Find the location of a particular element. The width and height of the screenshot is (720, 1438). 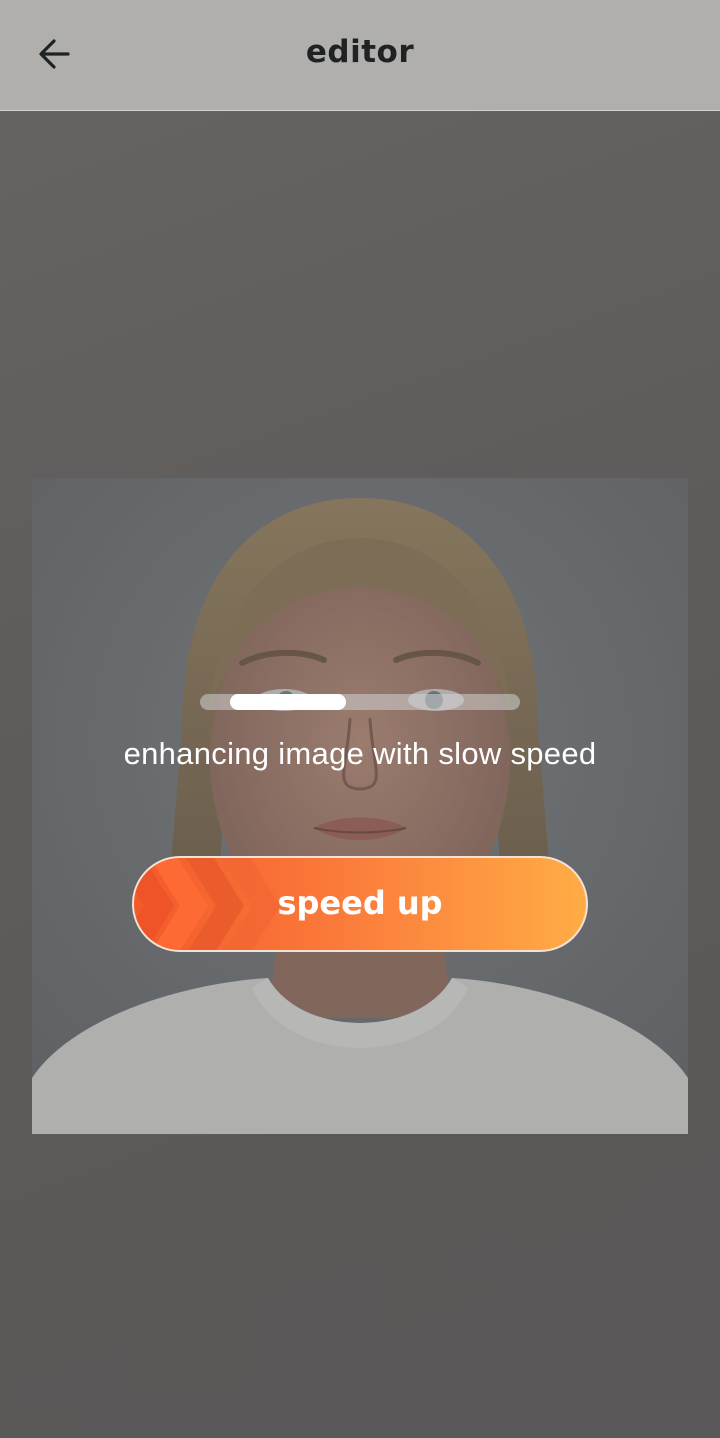

progress-bar is located at coordinates (360, 702).